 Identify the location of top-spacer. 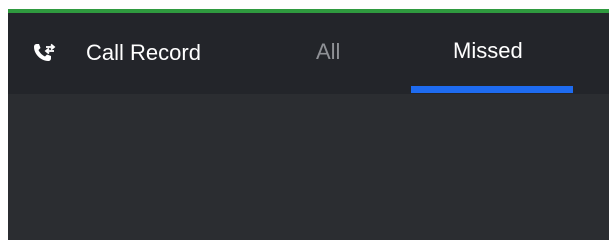
(308, 4).